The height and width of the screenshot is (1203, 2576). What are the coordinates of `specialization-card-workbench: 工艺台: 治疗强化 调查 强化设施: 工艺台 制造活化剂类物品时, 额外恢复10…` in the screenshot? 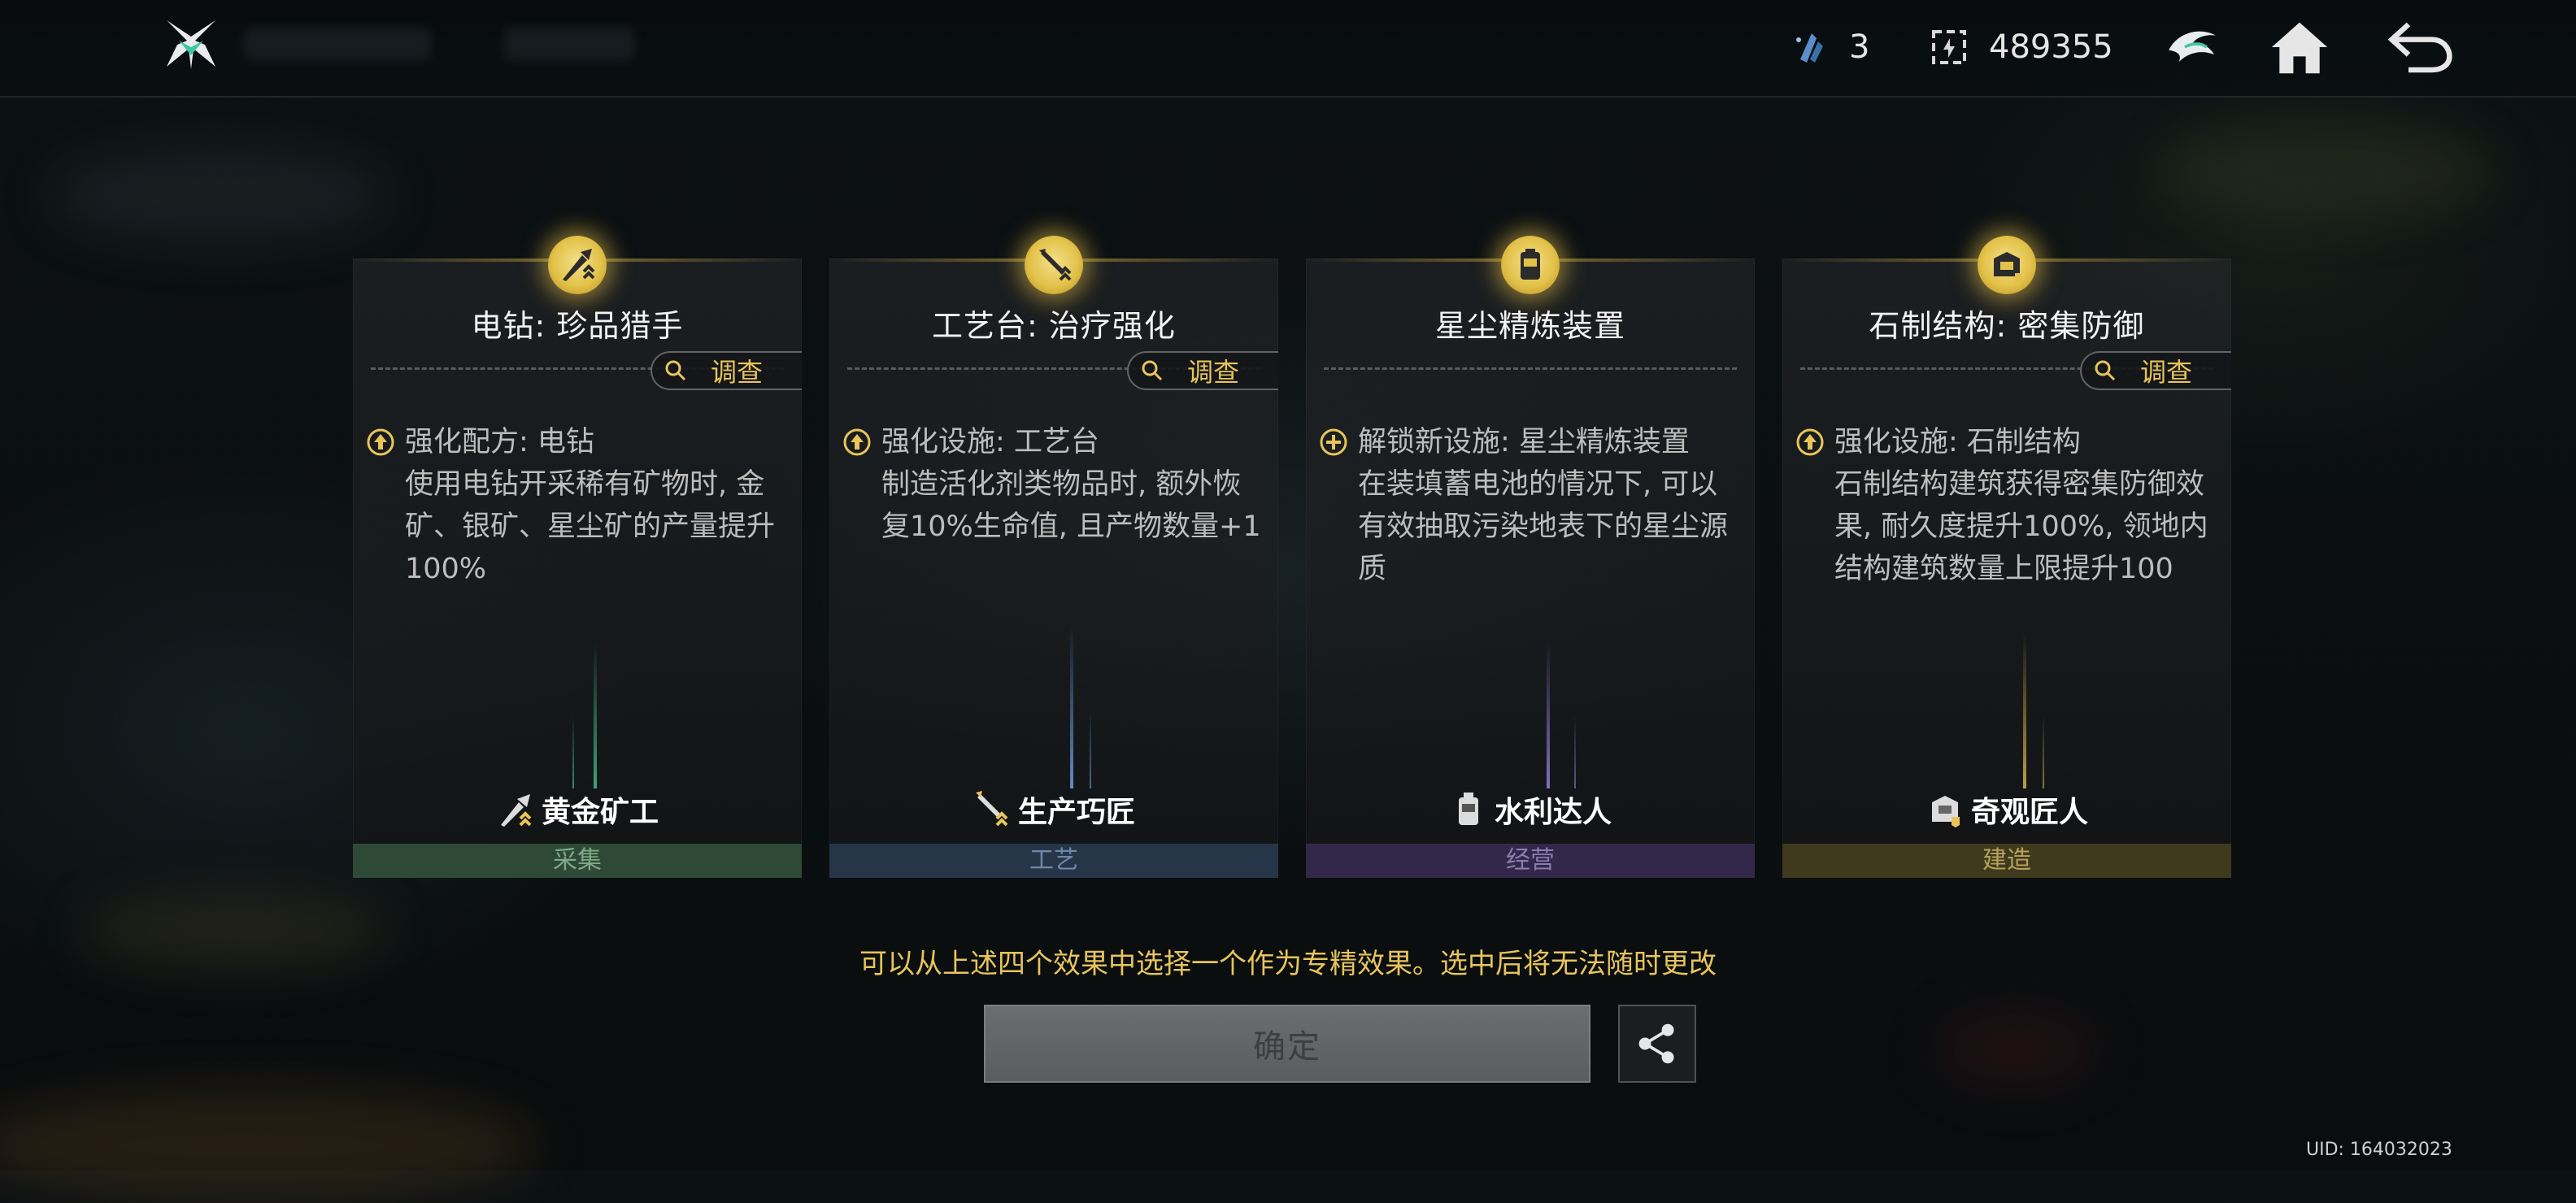 It's located at (1053, 557).